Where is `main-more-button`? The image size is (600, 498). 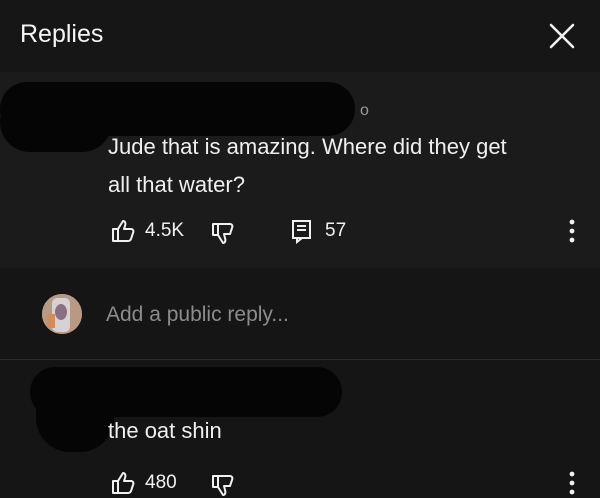 main-more-button is located at coordinates (572, 231).